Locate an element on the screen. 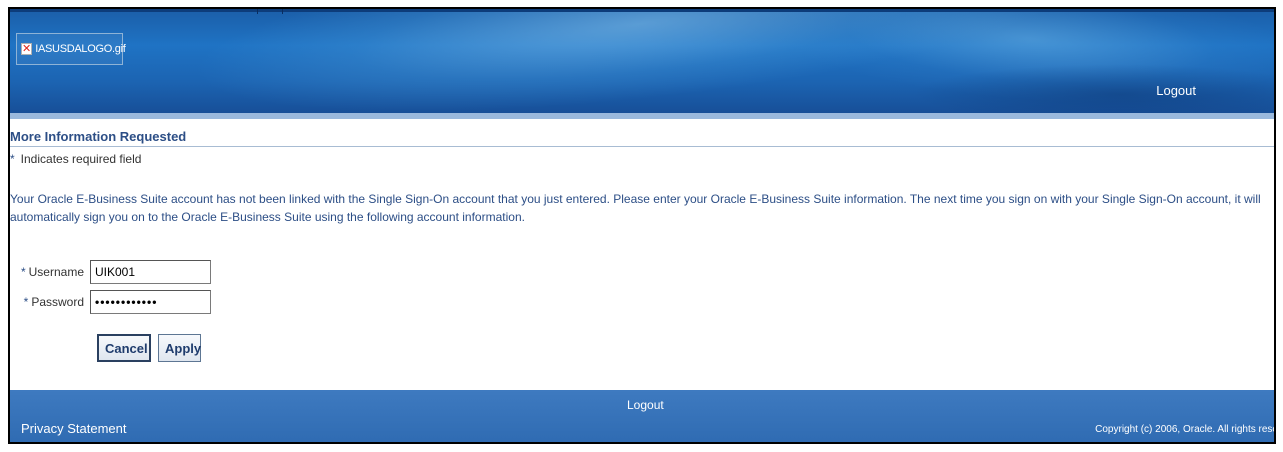 This screenshot has height=452, width=1283. page-title: More Information Requested is located at coordinates (98, 136).